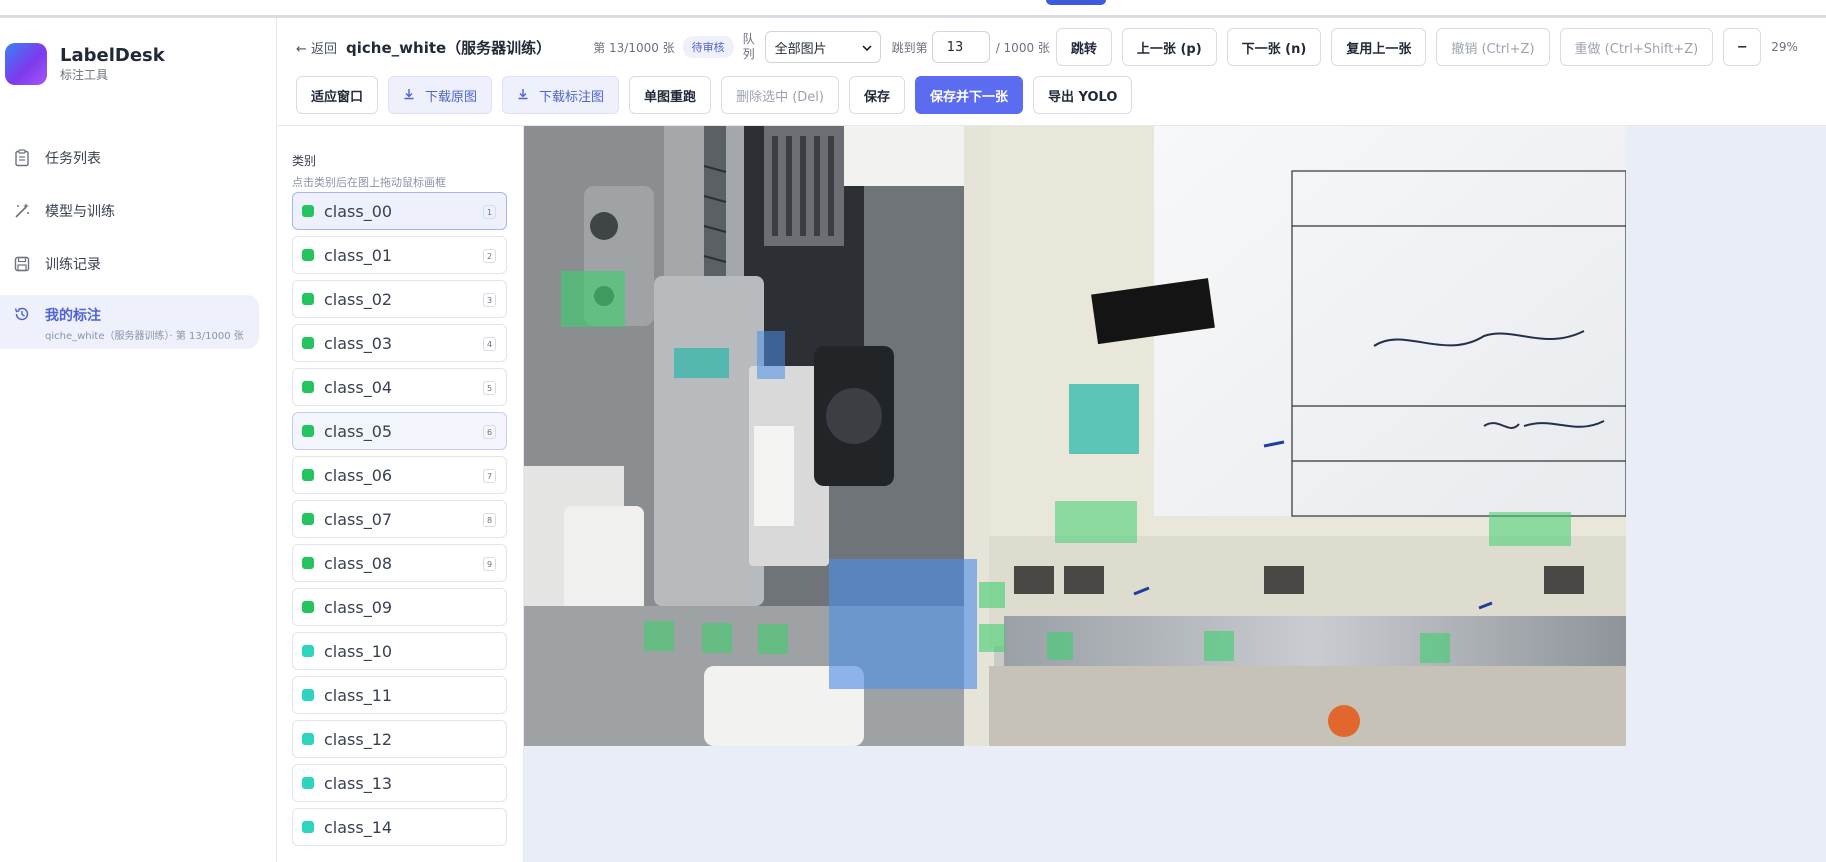 This screenshot has height=862, width=1826. What do you see at coordinates (399, 431) in the screenshot?
I see `class-item-class-05: class_05 6` at bounding box center [399, 431].